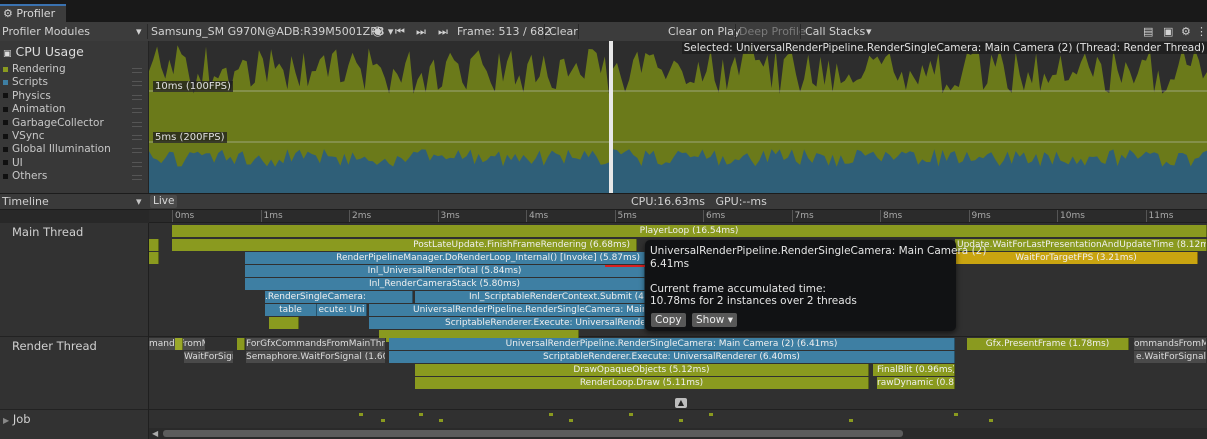 This screenshot has height=439, width=1207. What do you see at coordinates (33, 13) in the screenshot?
I see `profiler-tab: ⚙ Profiler` at bounding box center [33, 13].